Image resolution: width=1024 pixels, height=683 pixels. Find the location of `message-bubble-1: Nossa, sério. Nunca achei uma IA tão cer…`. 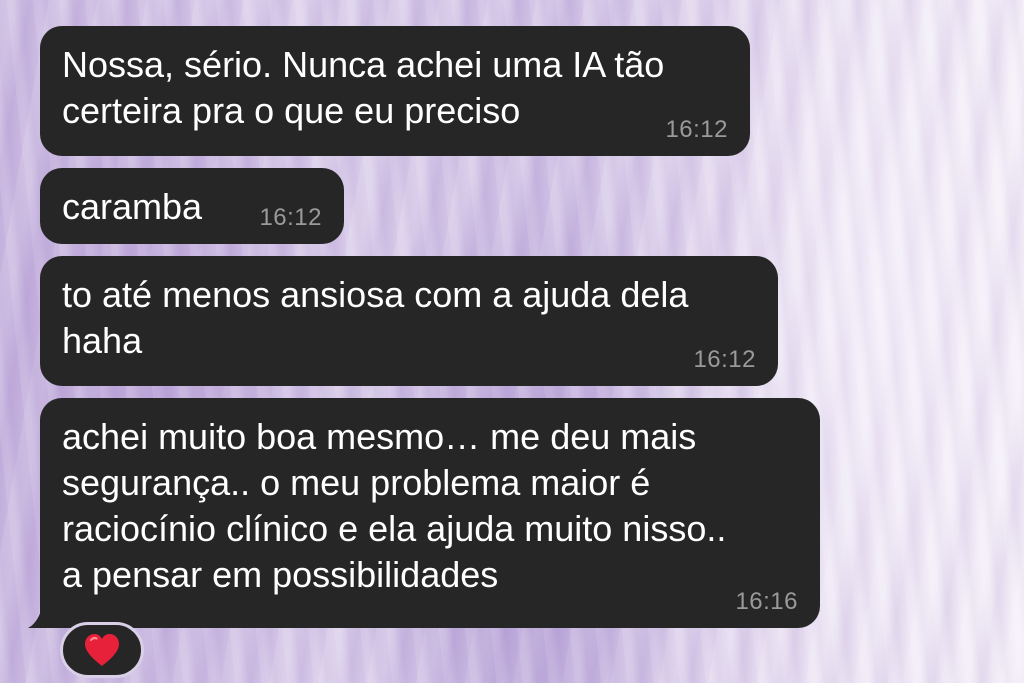

message-bubble-1: Nossa, sério. Nunca achei uma IA tão cer… is located at coordinates (395, 91).